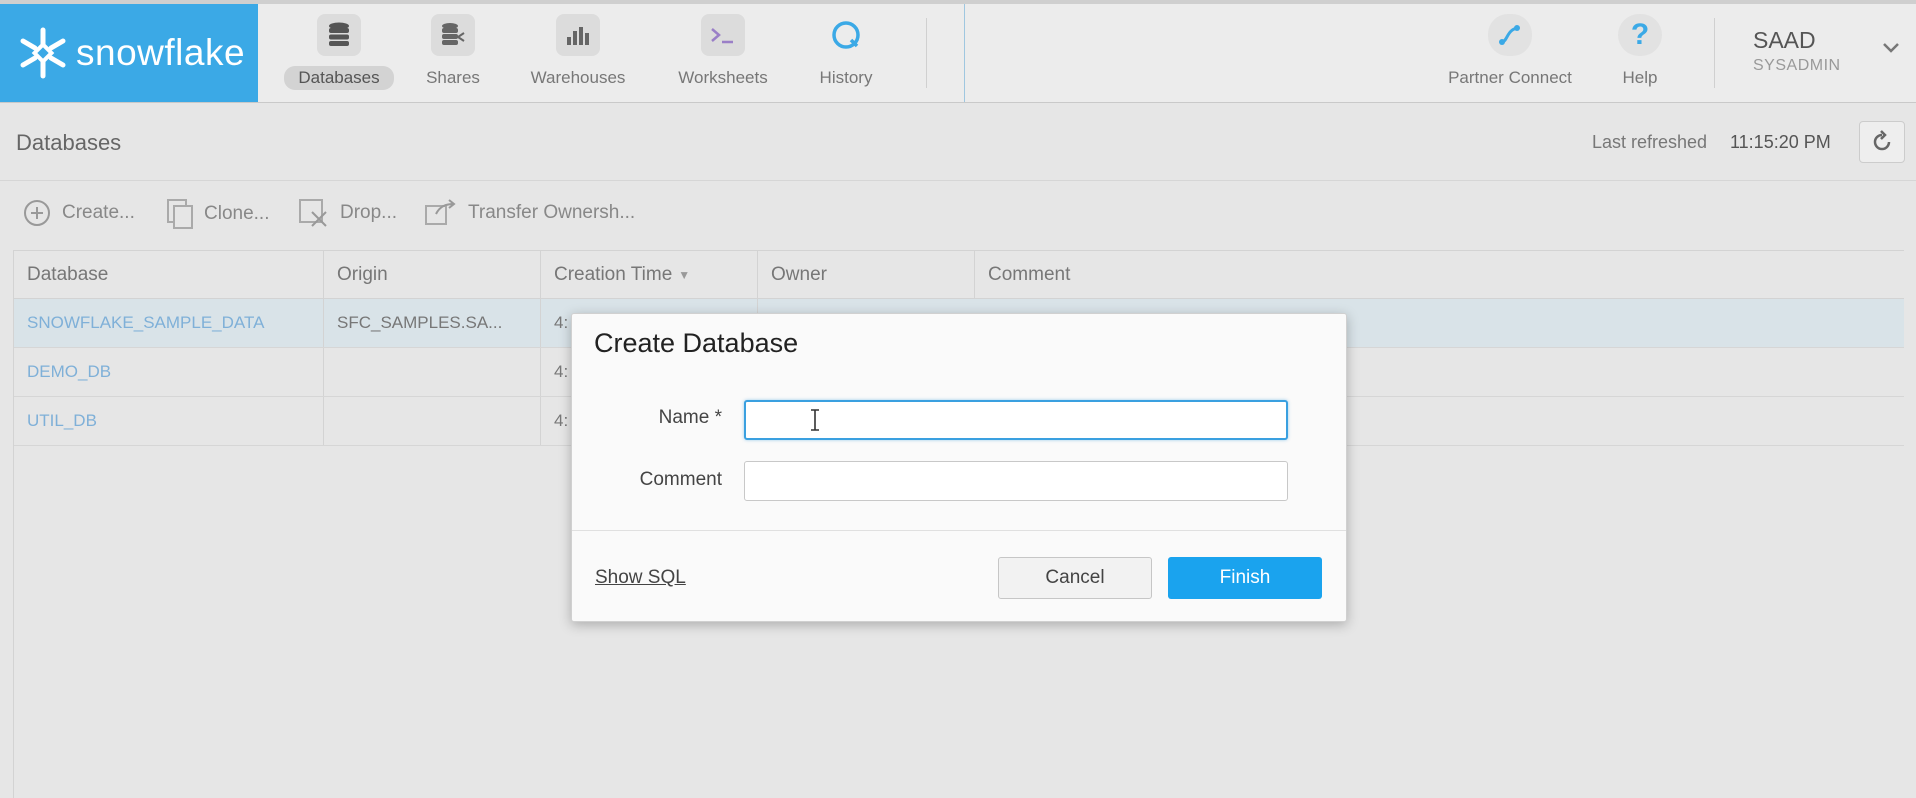  Describe the element at coordinates (169, 421) in the screenshot. I see `database-name-cell: UTIL_DB` at that location.